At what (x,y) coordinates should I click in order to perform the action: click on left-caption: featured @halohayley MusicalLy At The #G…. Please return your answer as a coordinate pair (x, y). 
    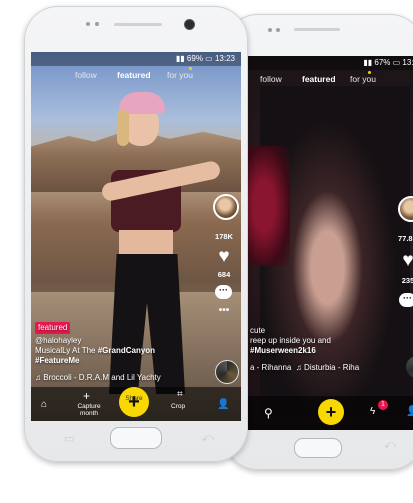
    Looking at the image, I should click on (121, 352).